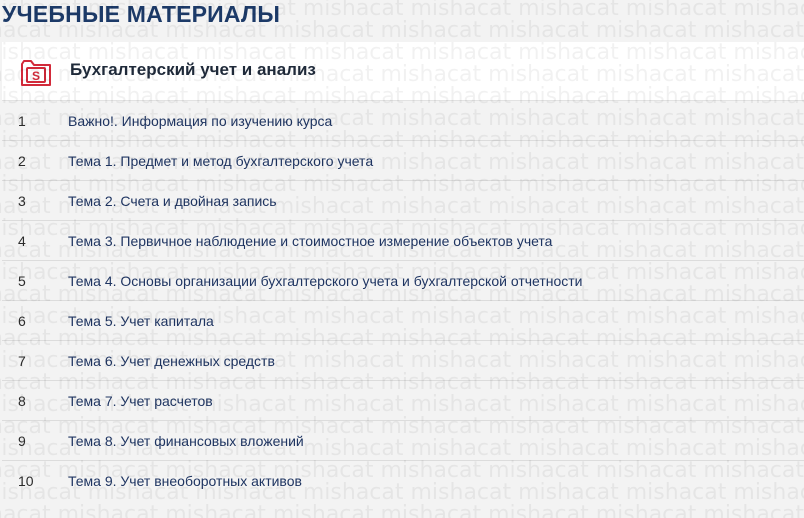 The image size is (804, 518). Describe the element at coordinates (403, 71) in the screenshot. I see `course-header: S Бухгалтерский учет и анализ` at that location.